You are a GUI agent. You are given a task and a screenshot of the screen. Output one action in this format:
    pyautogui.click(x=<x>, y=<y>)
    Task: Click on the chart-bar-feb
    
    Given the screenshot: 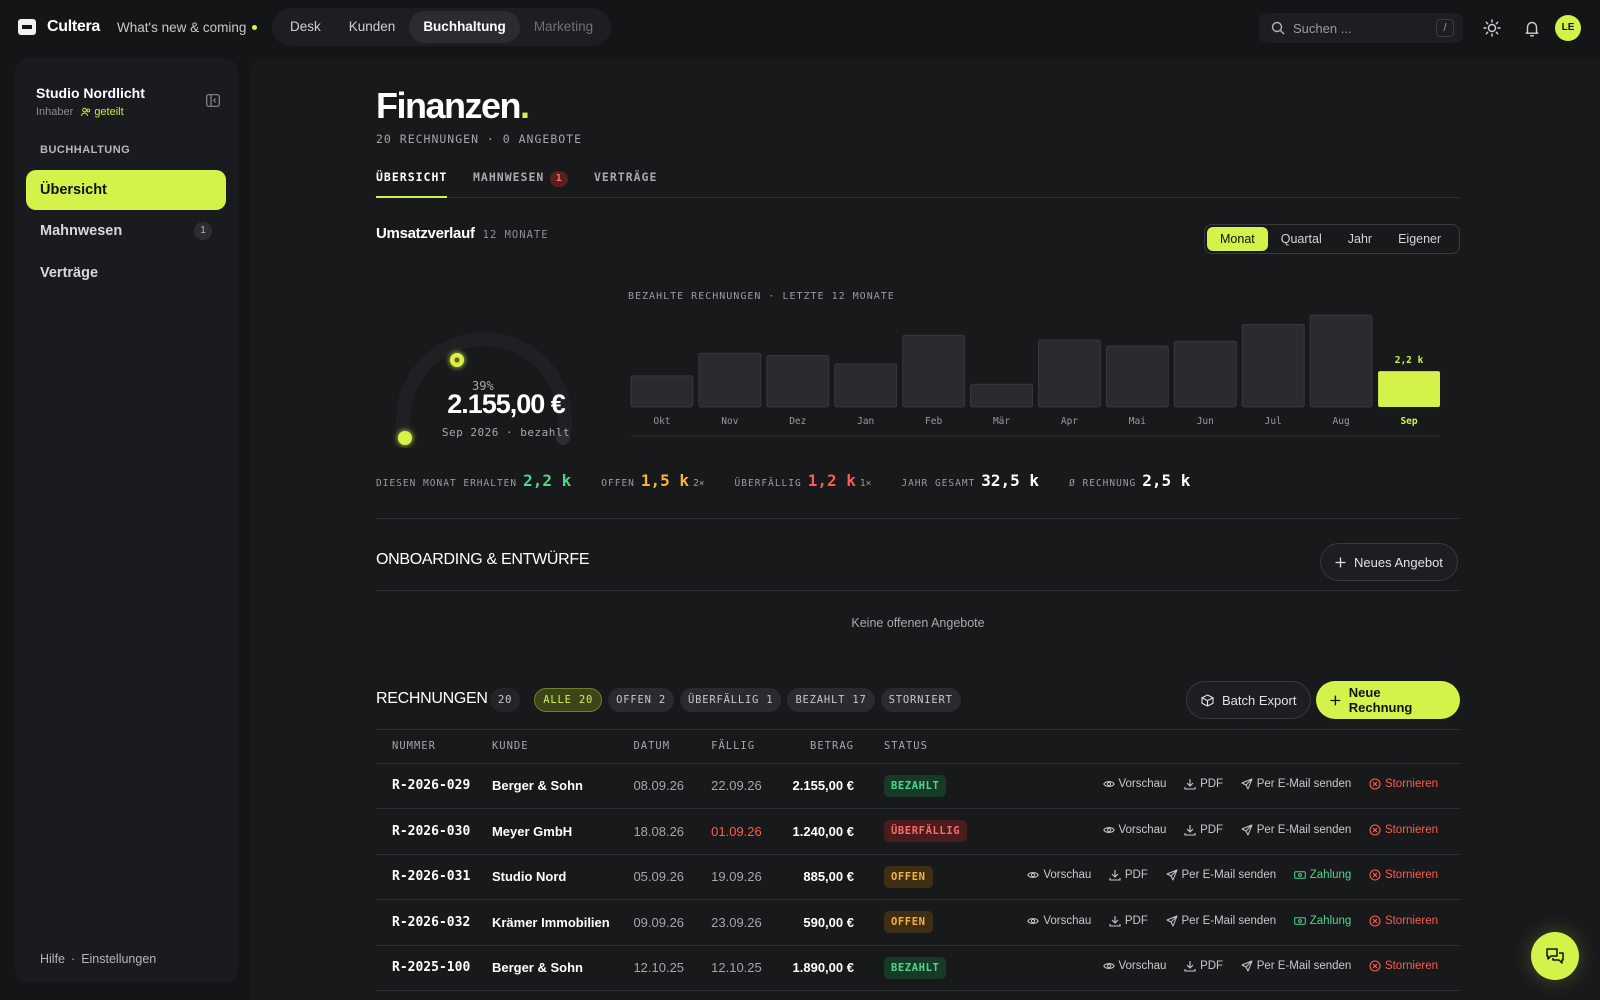 What is the action you would take?
    pyautogui.click(x=934, y=371)
    